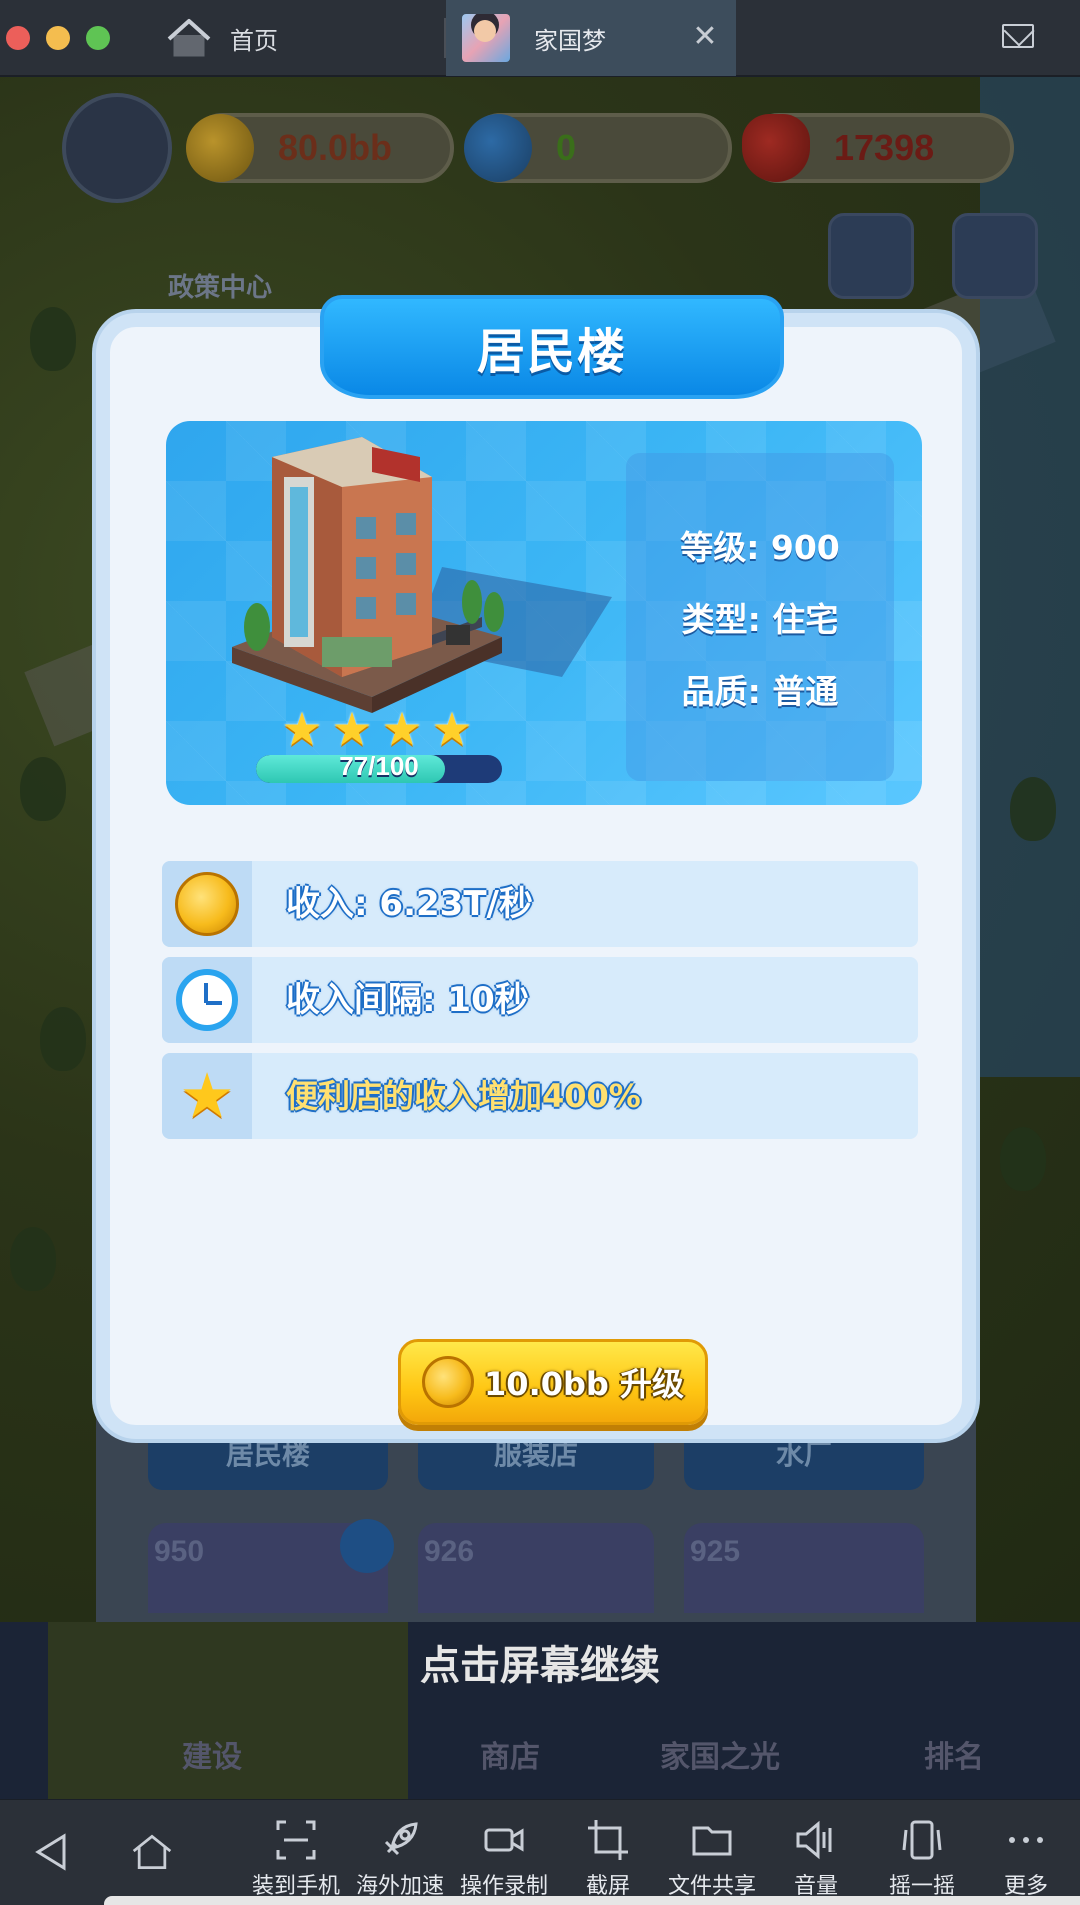  What do you see at coordinates (804, 1568) in the screenshot?
I see `building-card: 925` at bounding box center [804, 1568].